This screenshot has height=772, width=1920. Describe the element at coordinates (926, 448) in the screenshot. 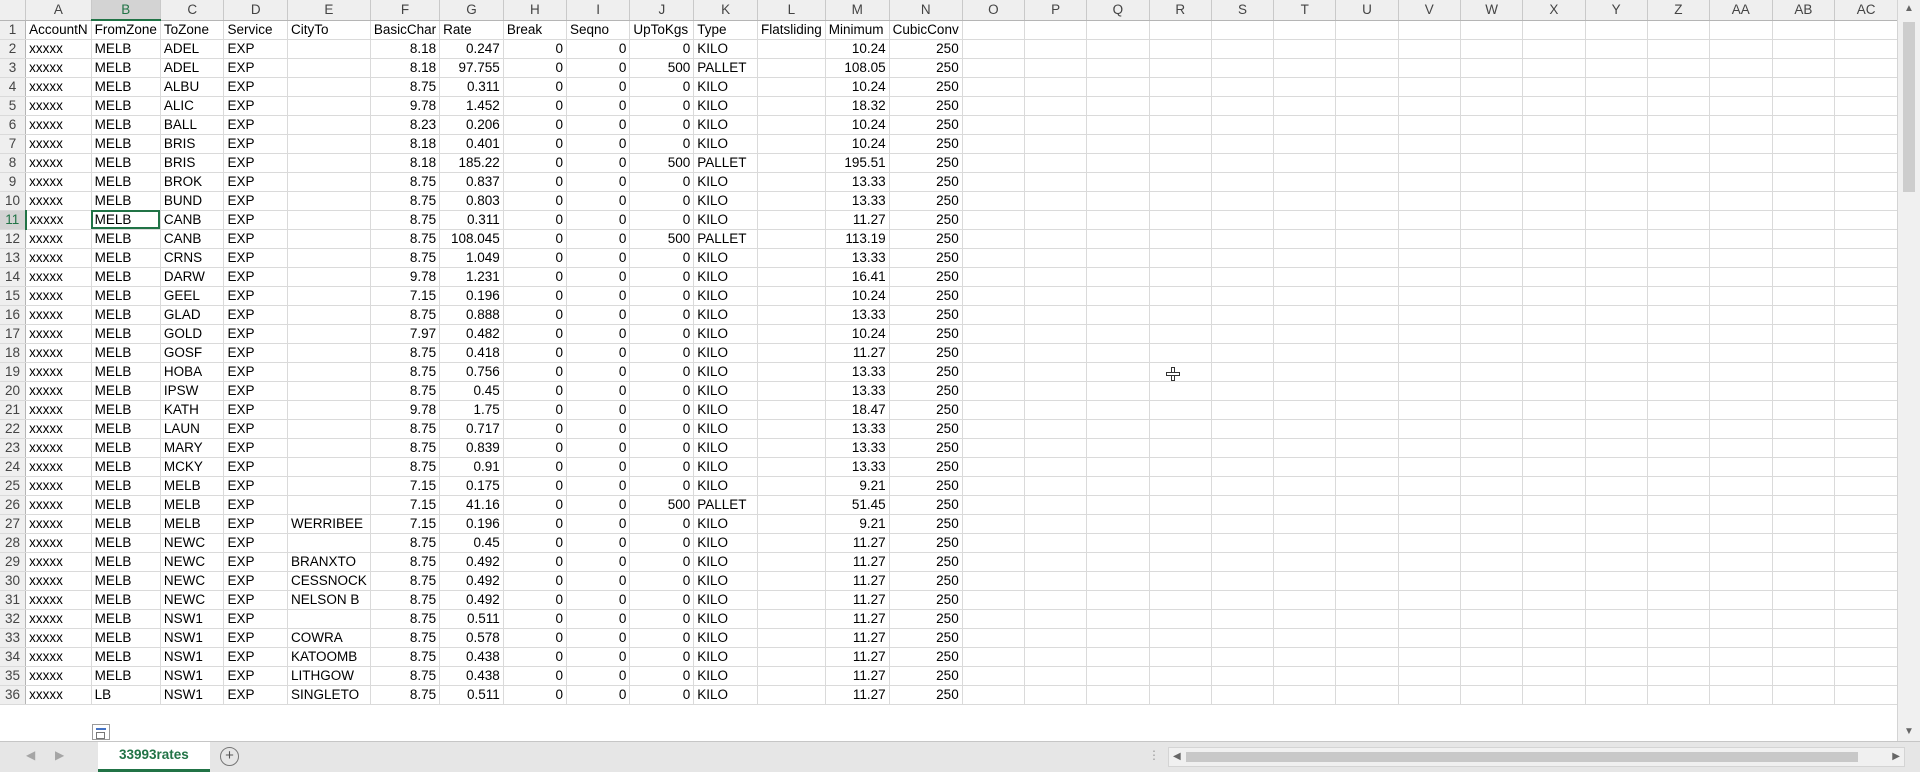

I see `cell-n23: 250` at that location.